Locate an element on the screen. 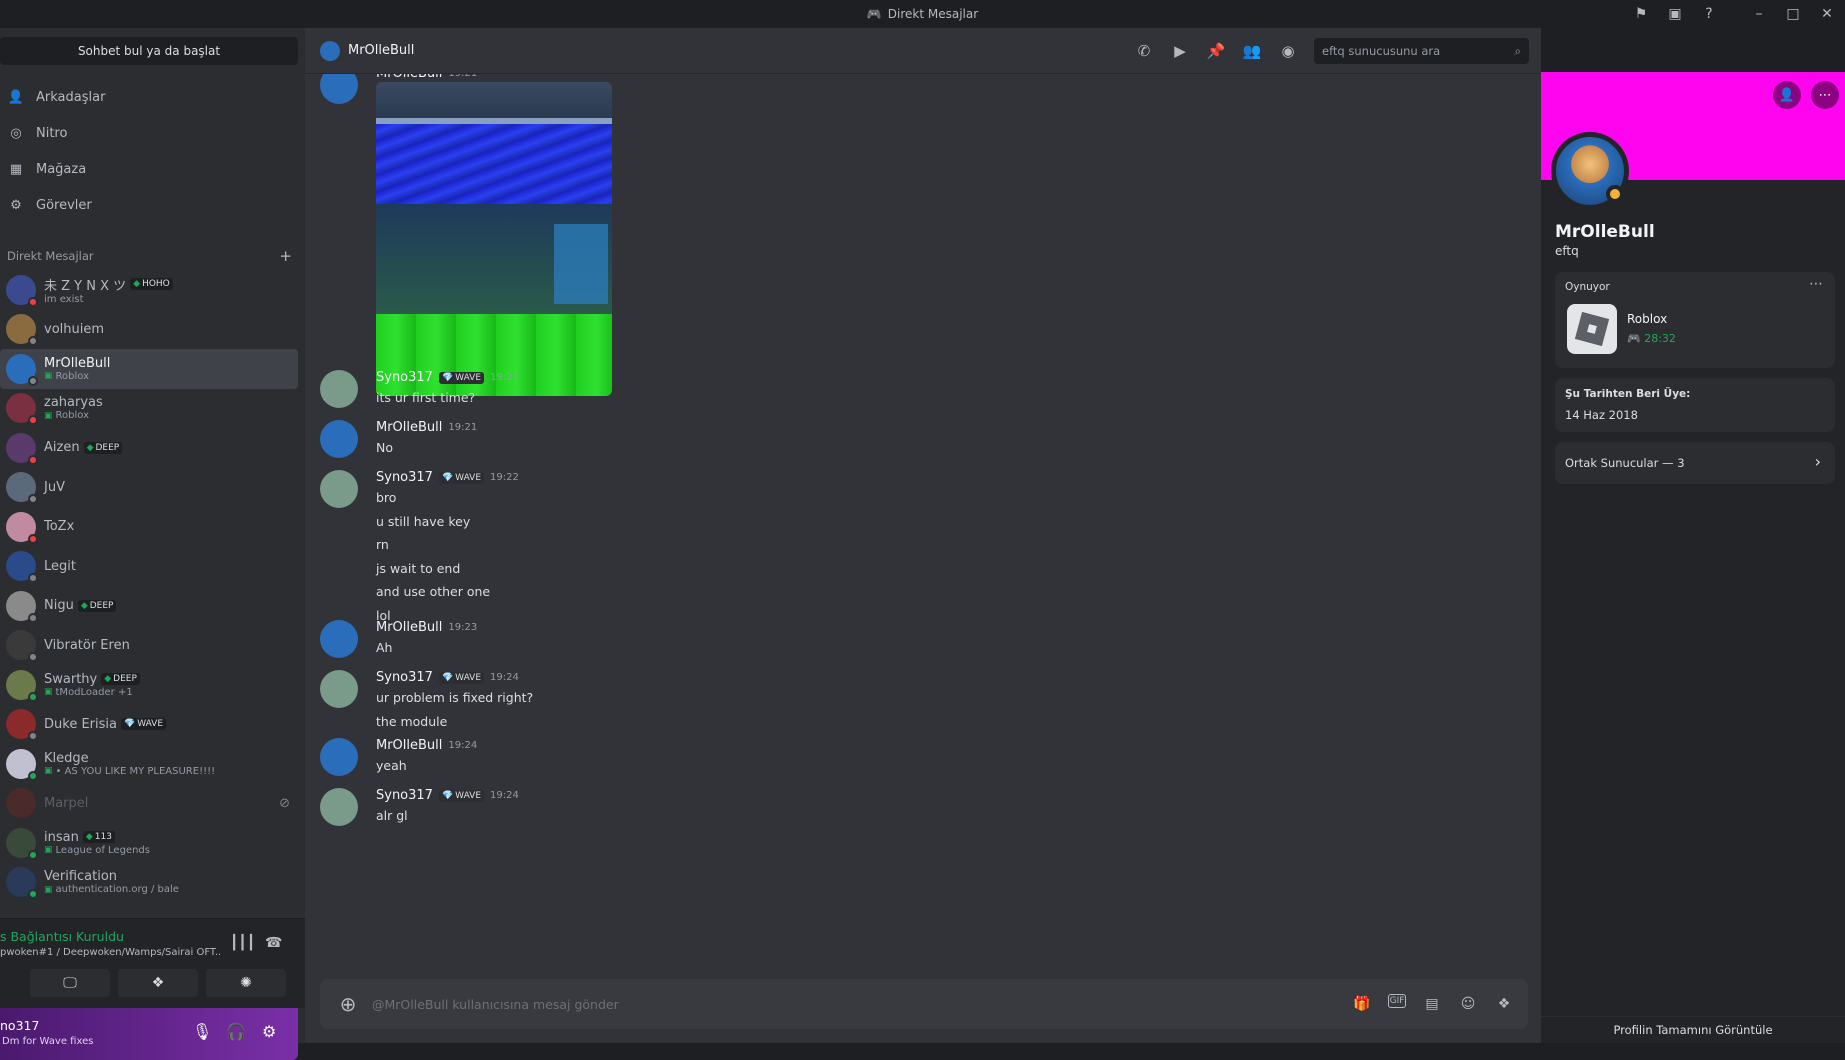 This screenshot has height=1060, width=1845. dm-item: MrOlleBull ▣ Roblox is located at coordinates (149, 369).